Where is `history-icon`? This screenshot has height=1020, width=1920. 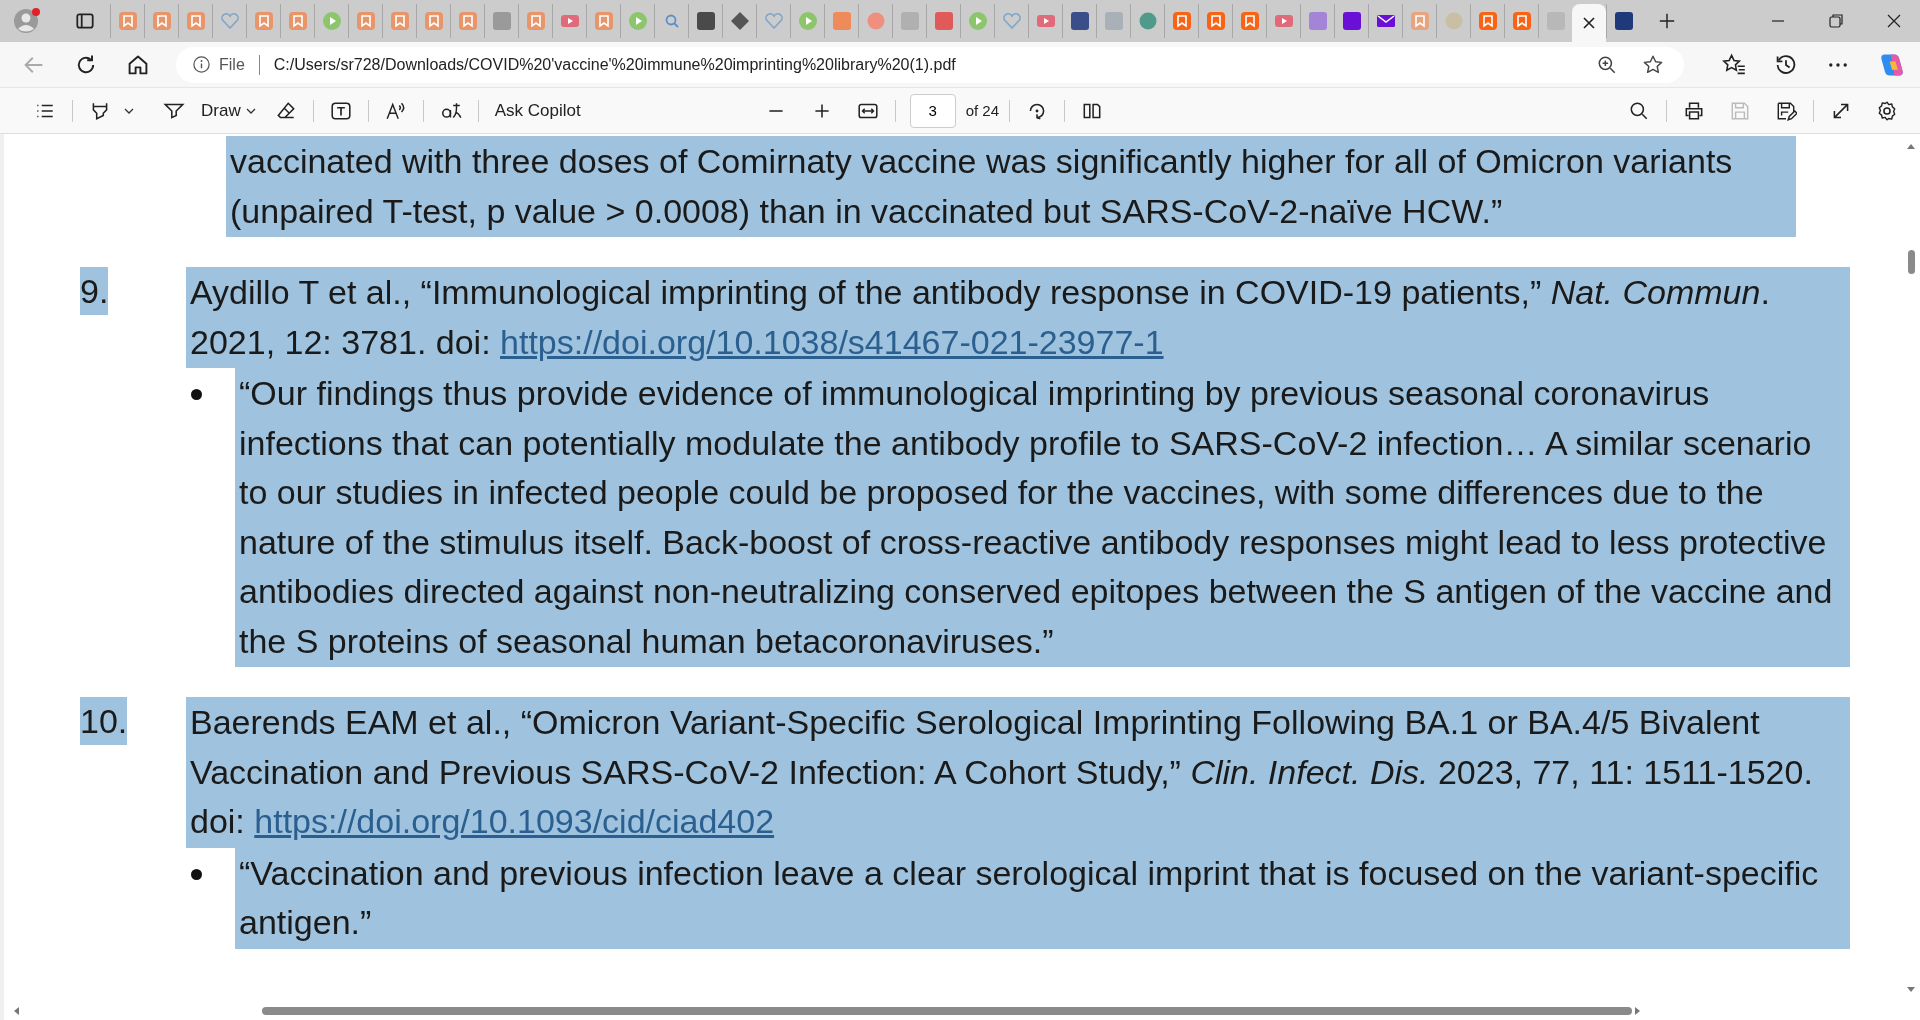
history-icon is located at coordinates (1786, 64).